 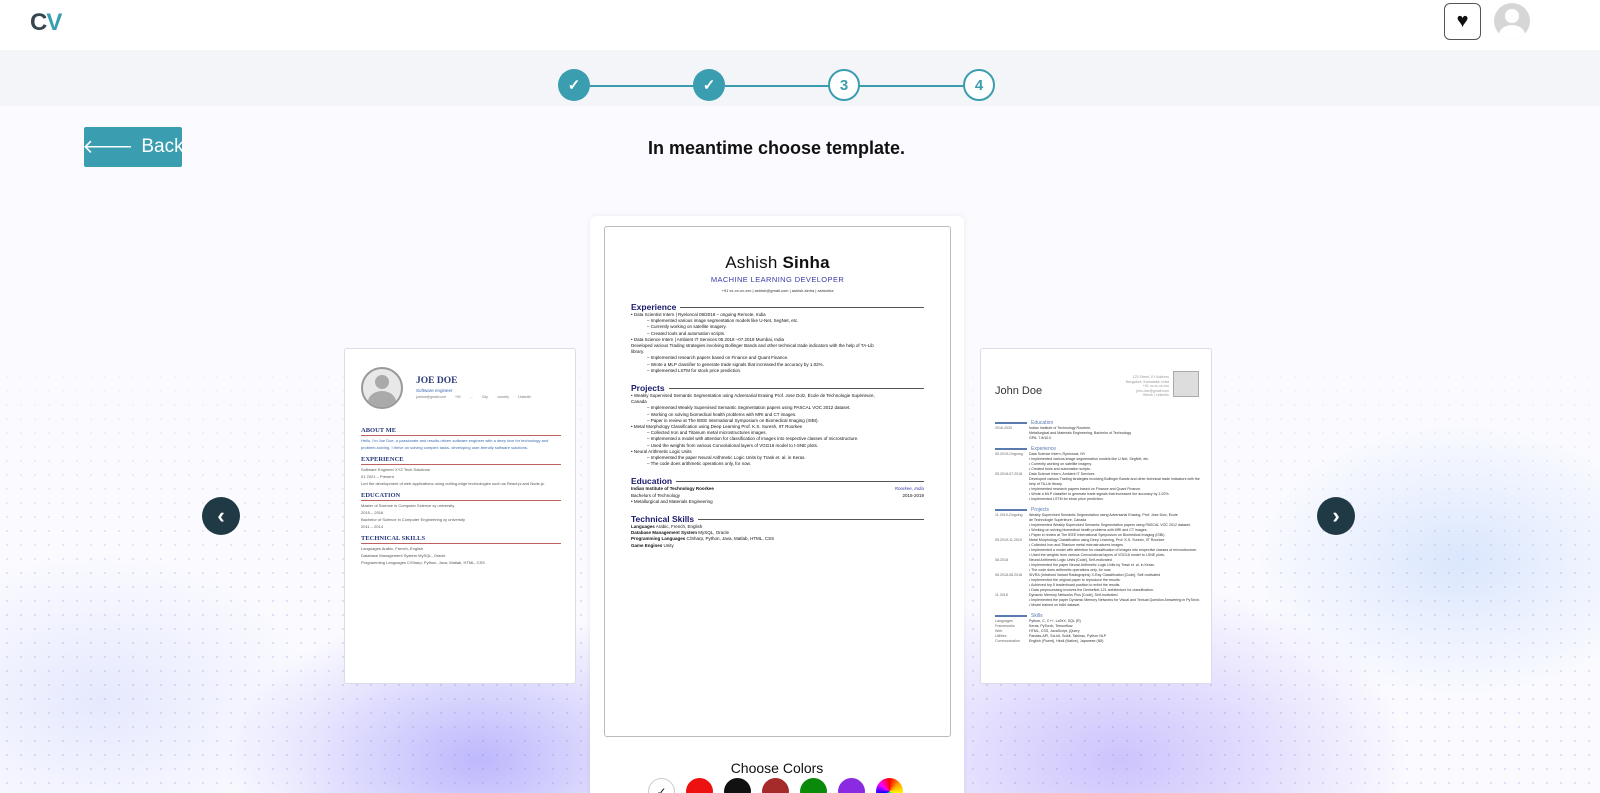 What do you see at coordinates (1062, 474) in the screenshot?
I see `template-line-text: Data Science Intern, Ambient IT Services` at bounding box center [1062, 474].